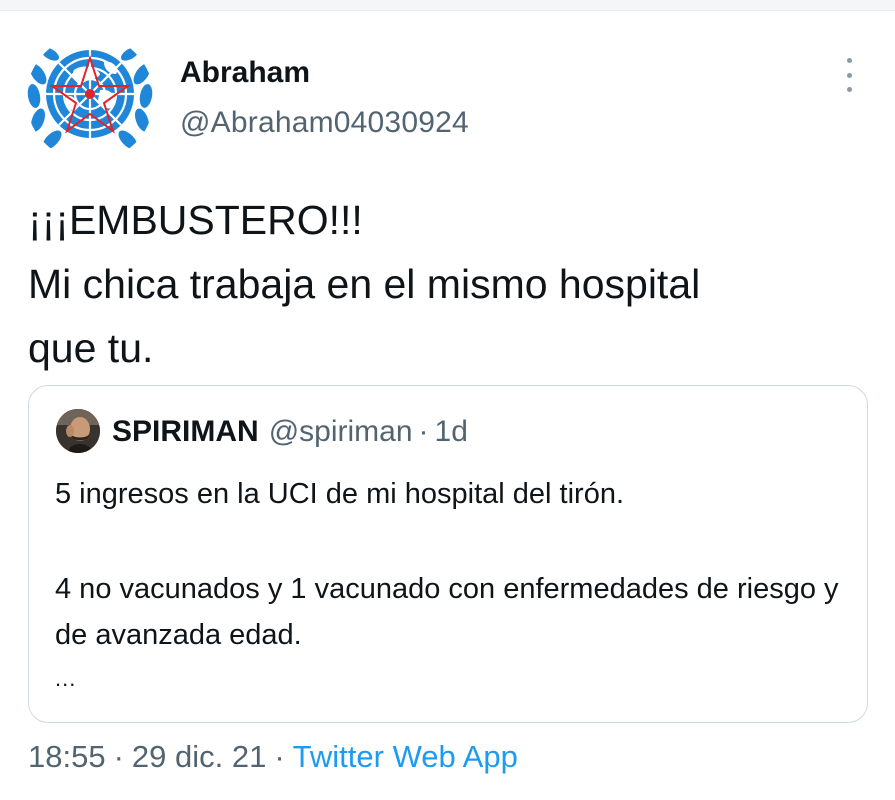 The width and height of the screenshot is (895, 800). I want to click on quoted-author-avatar, so click(78, 431).